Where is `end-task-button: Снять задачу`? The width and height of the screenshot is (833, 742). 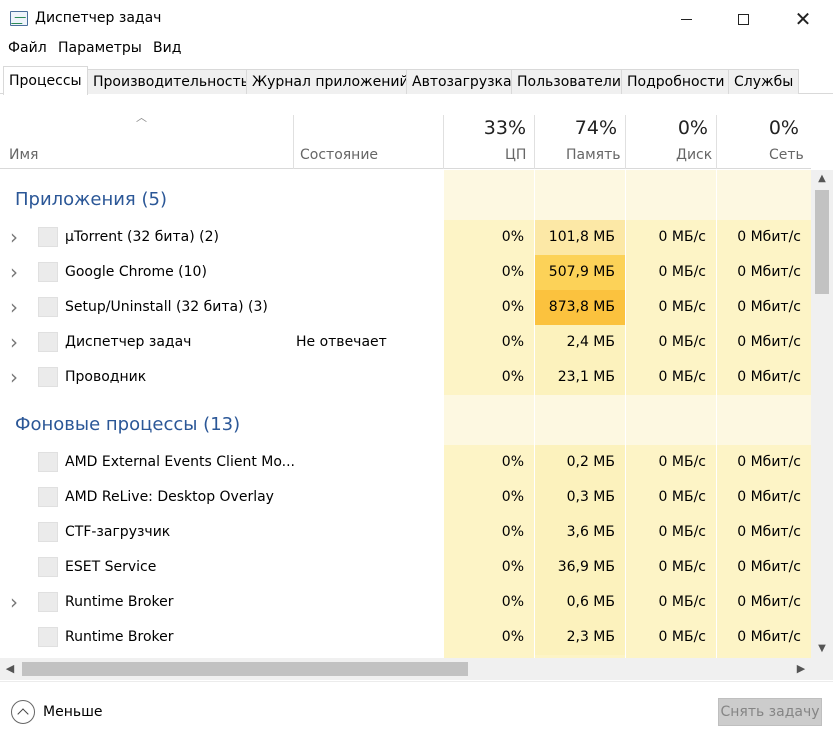
end-task-button: Снять задачу is located at coordinates (770, 712).